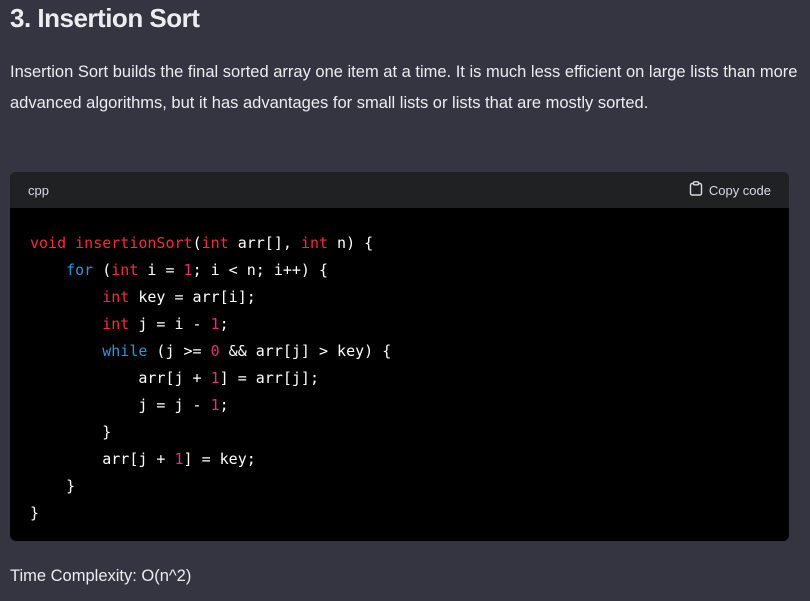 The image size is (810, 601). I want to click on clipboard-icon, so click(696, 190).